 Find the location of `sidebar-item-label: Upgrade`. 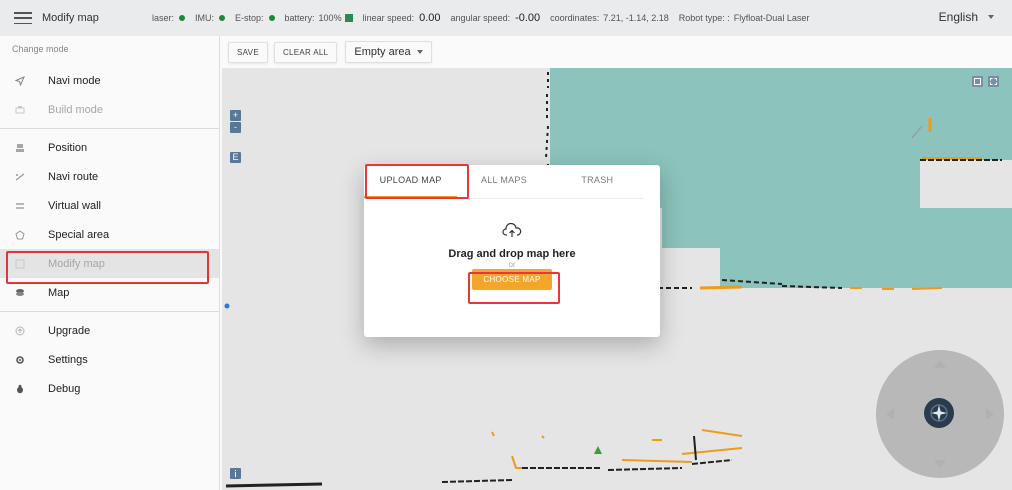

sidebar-item-label: Upgrade is located at coordinates (69, 330).